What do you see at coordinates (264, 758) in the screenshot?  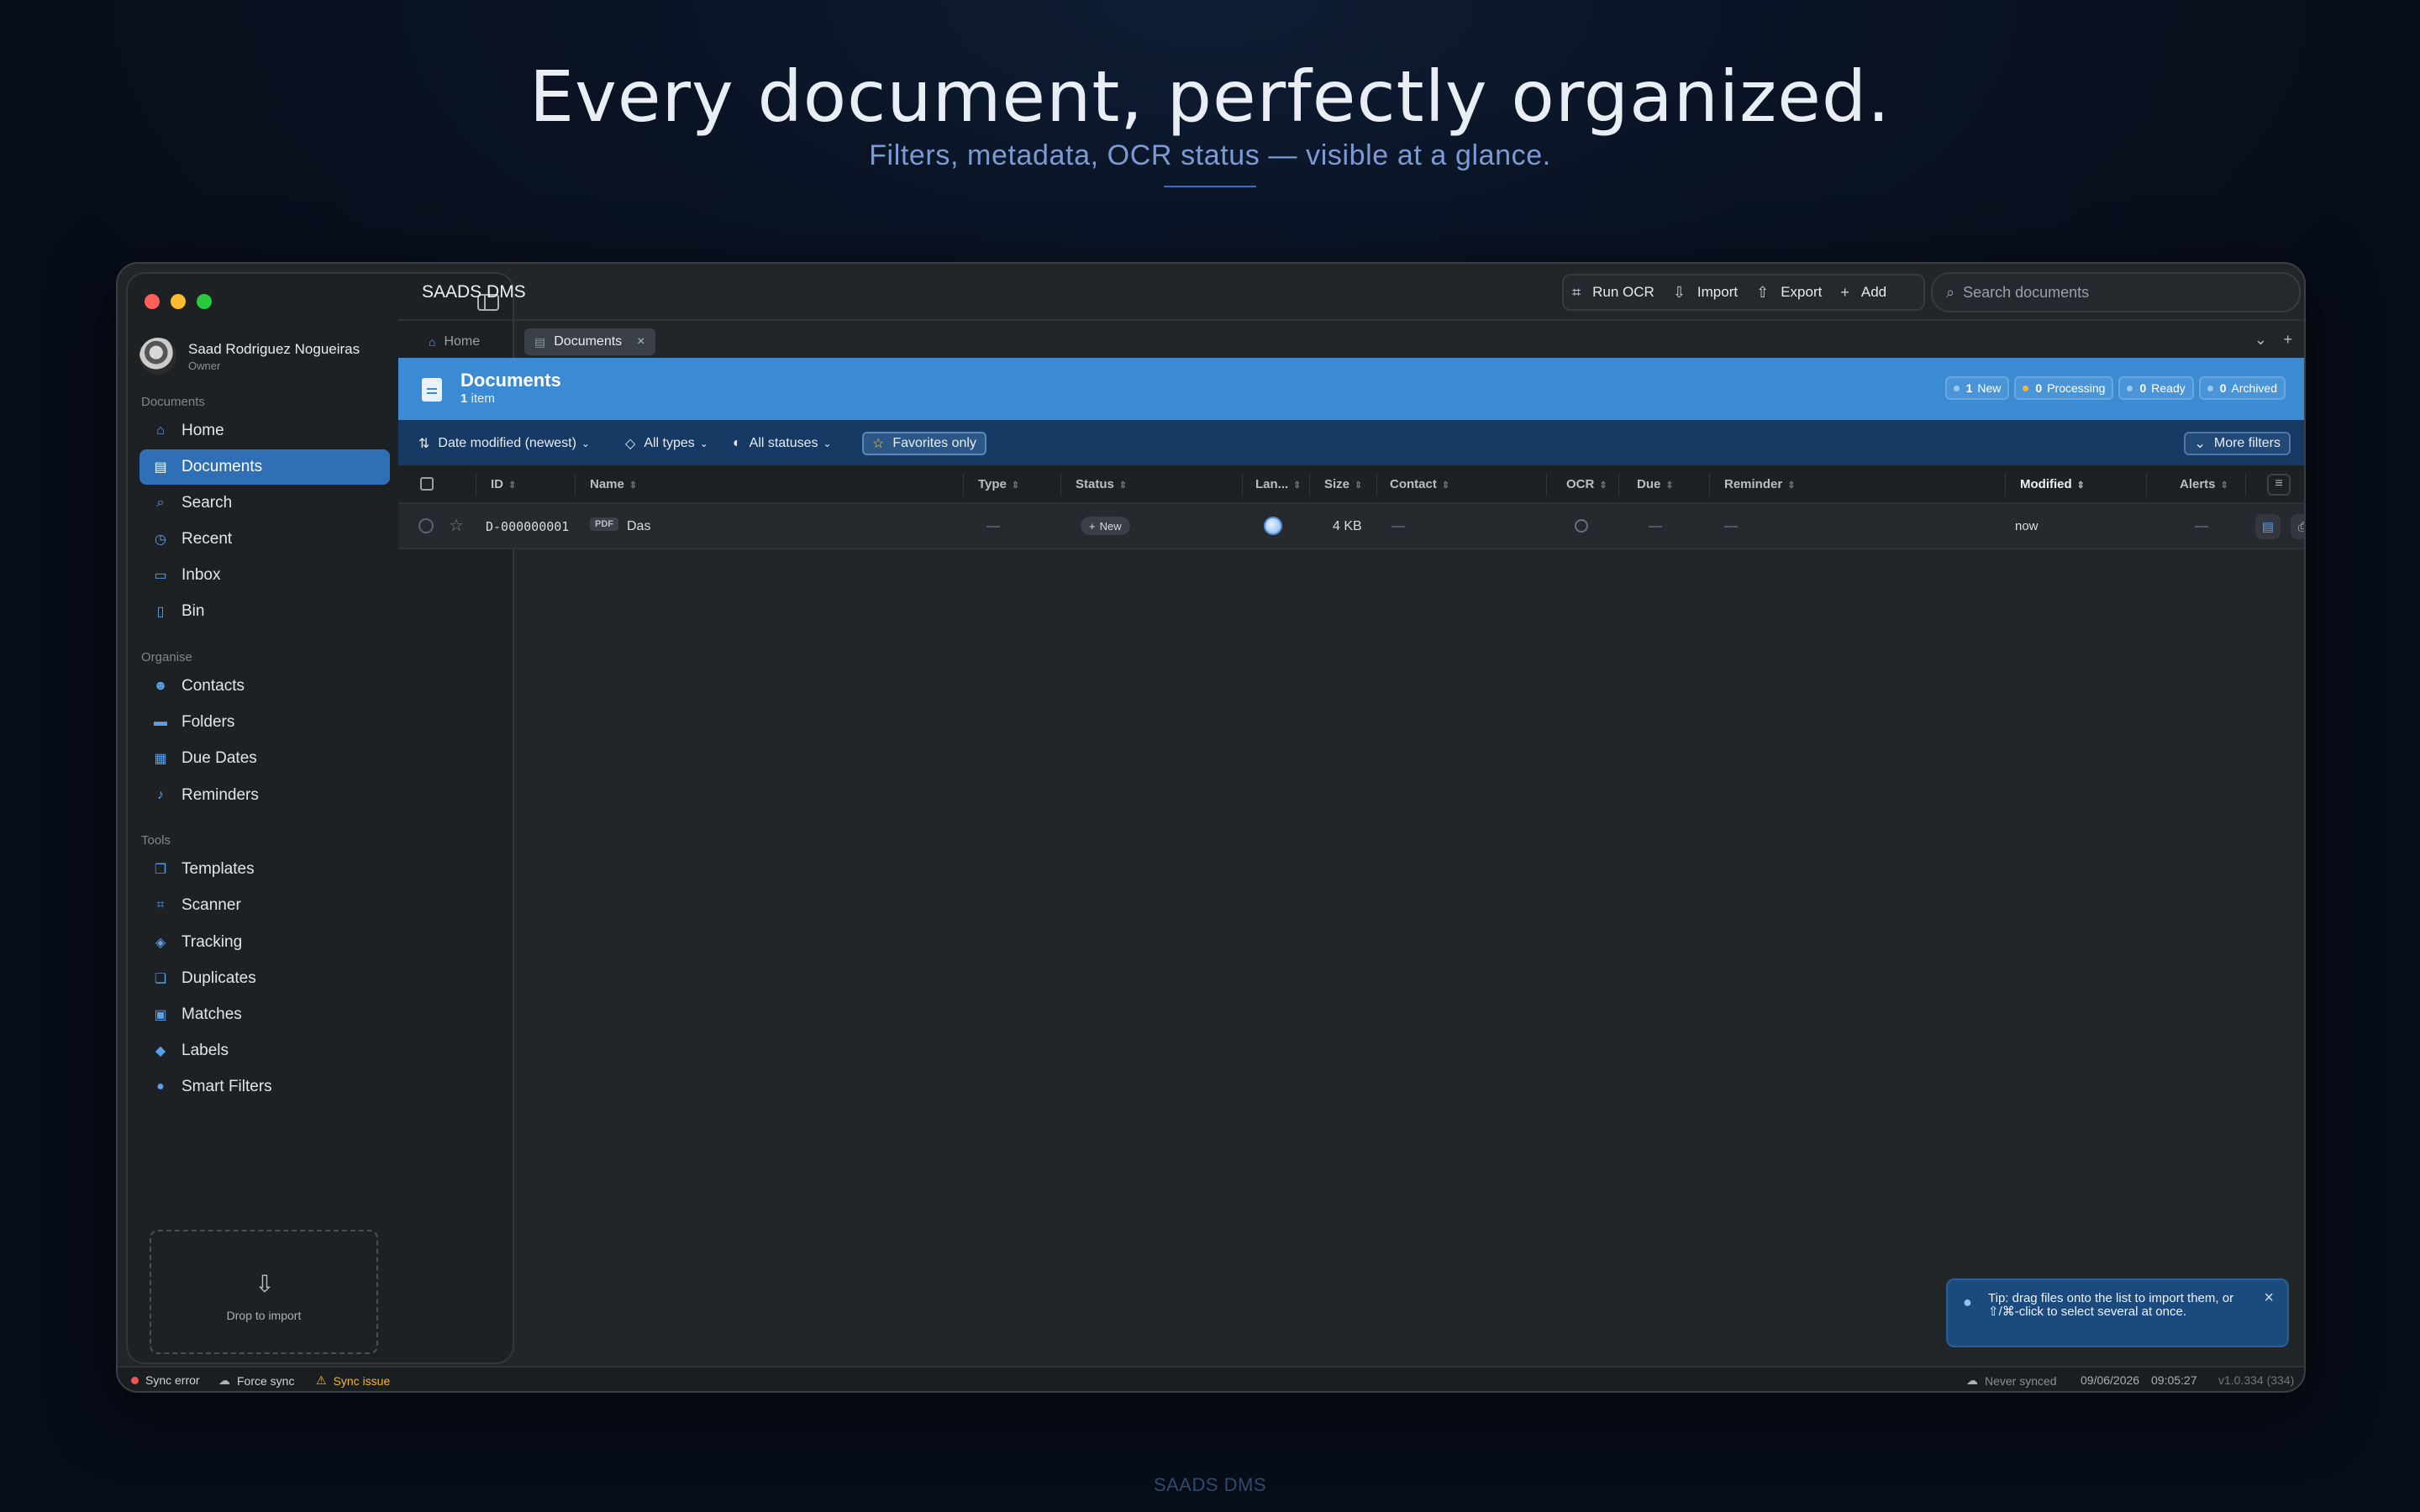 I see `sidebar-item-due-dates: ▦ Due Dates` at bounding box center [264, 758].